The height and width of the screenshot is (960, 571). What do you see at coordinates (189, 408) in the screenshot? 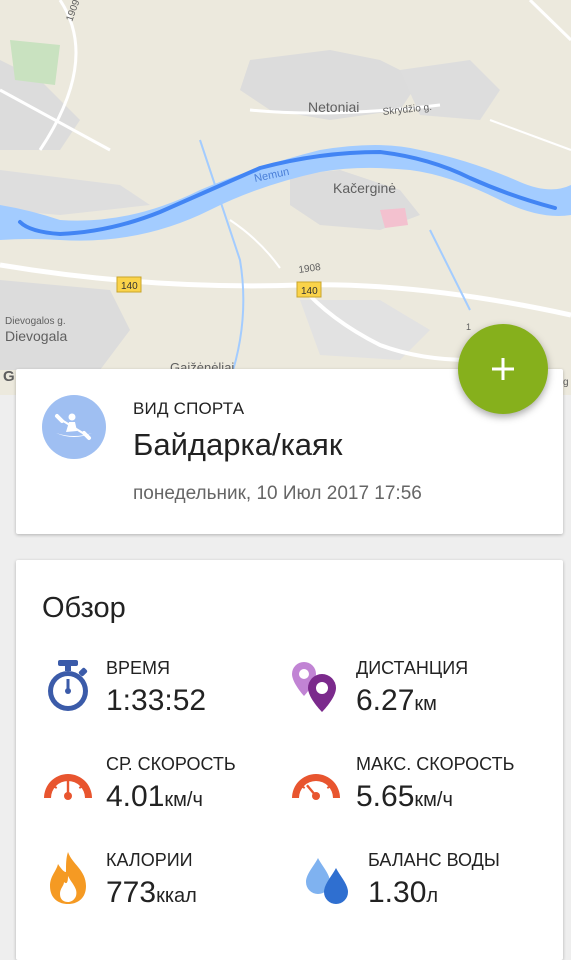
I see `sport-type-label: ВИД СПОРТА` at bounding box center [189, 408].